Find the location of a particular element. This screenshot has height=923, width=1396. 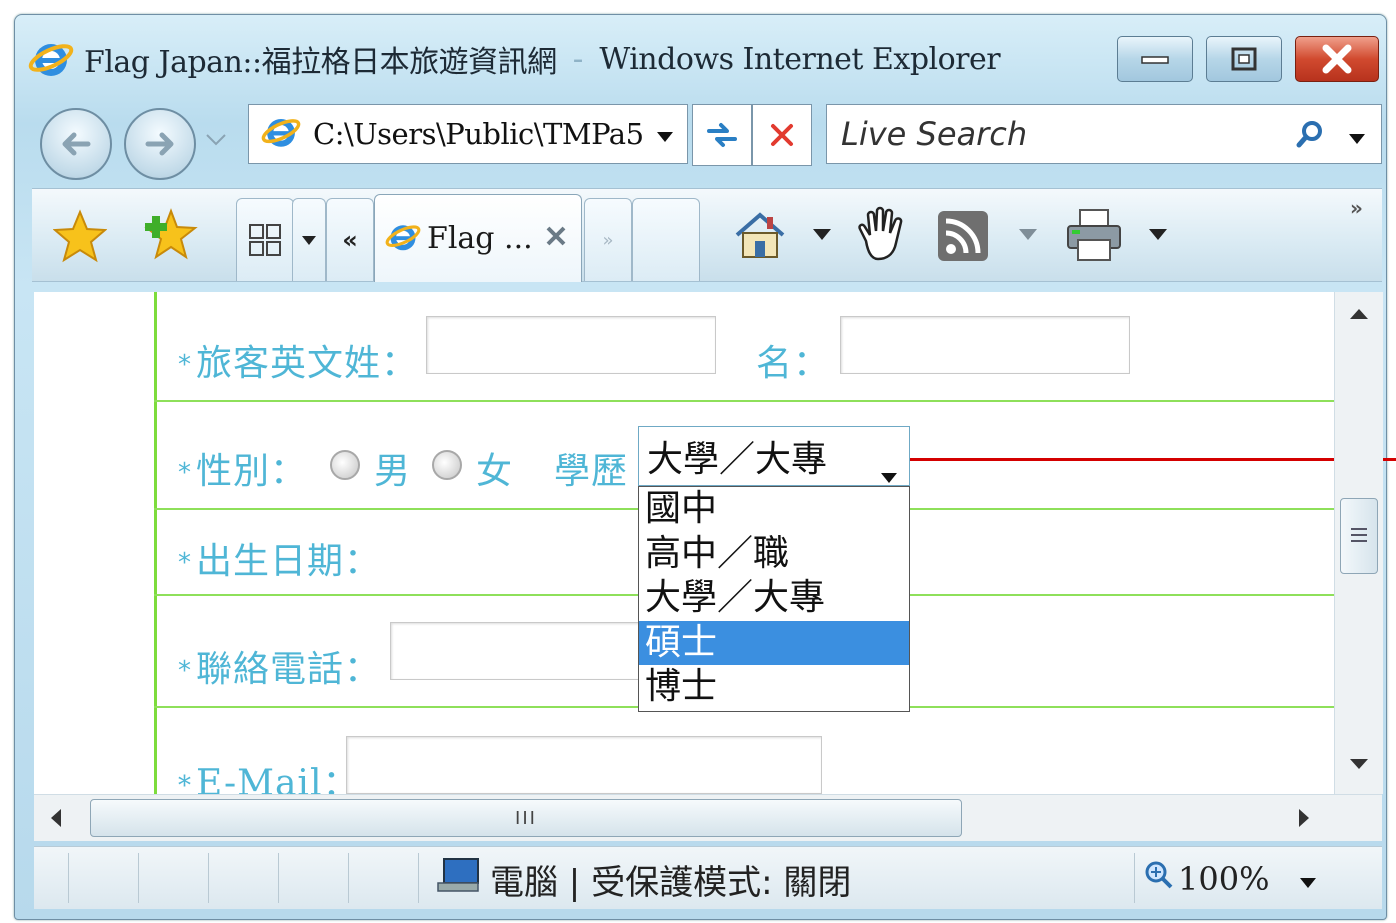

horizontal-scrollbar: III is located at coordinates (708, 817).